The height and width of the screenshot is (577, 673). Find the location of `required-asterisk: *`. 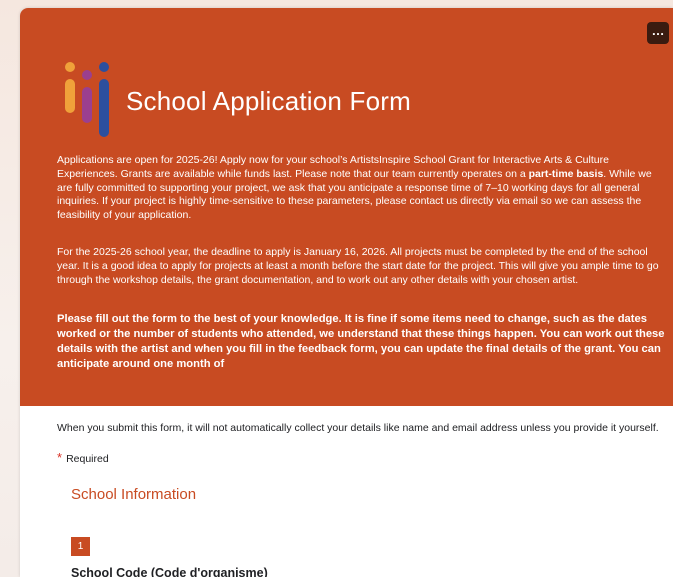

required-asterisk: * is located at coordinates (60, 457).